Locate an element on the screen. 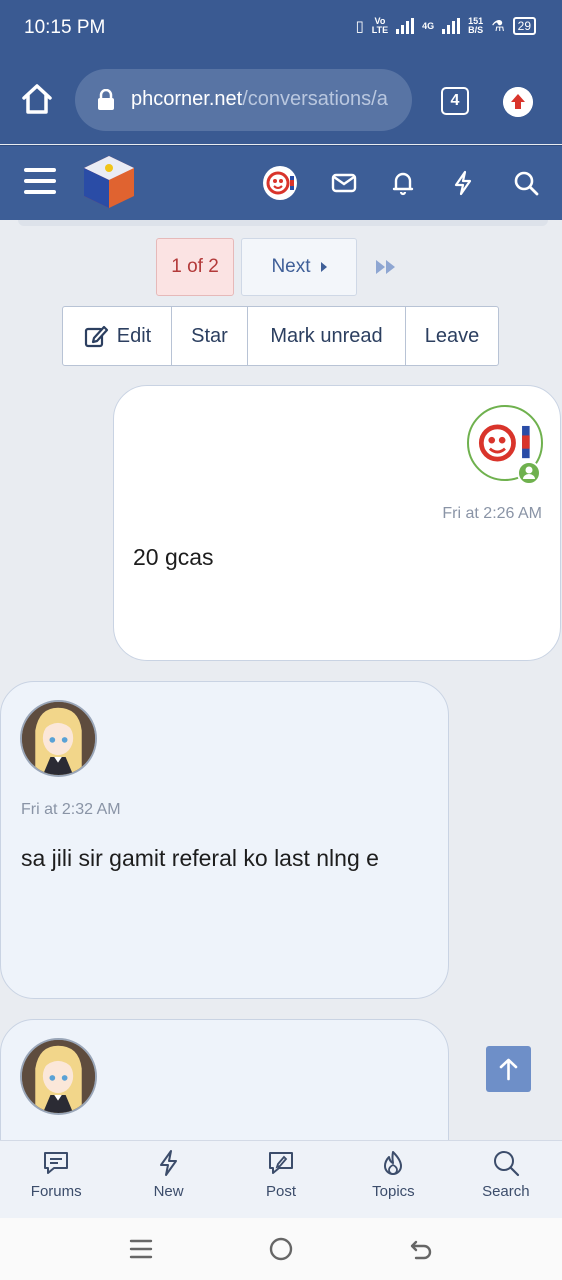 Image resolution: width=562 pixels, height=1280 pixels. home-circle-icon is located at coordinates (281, 1249).